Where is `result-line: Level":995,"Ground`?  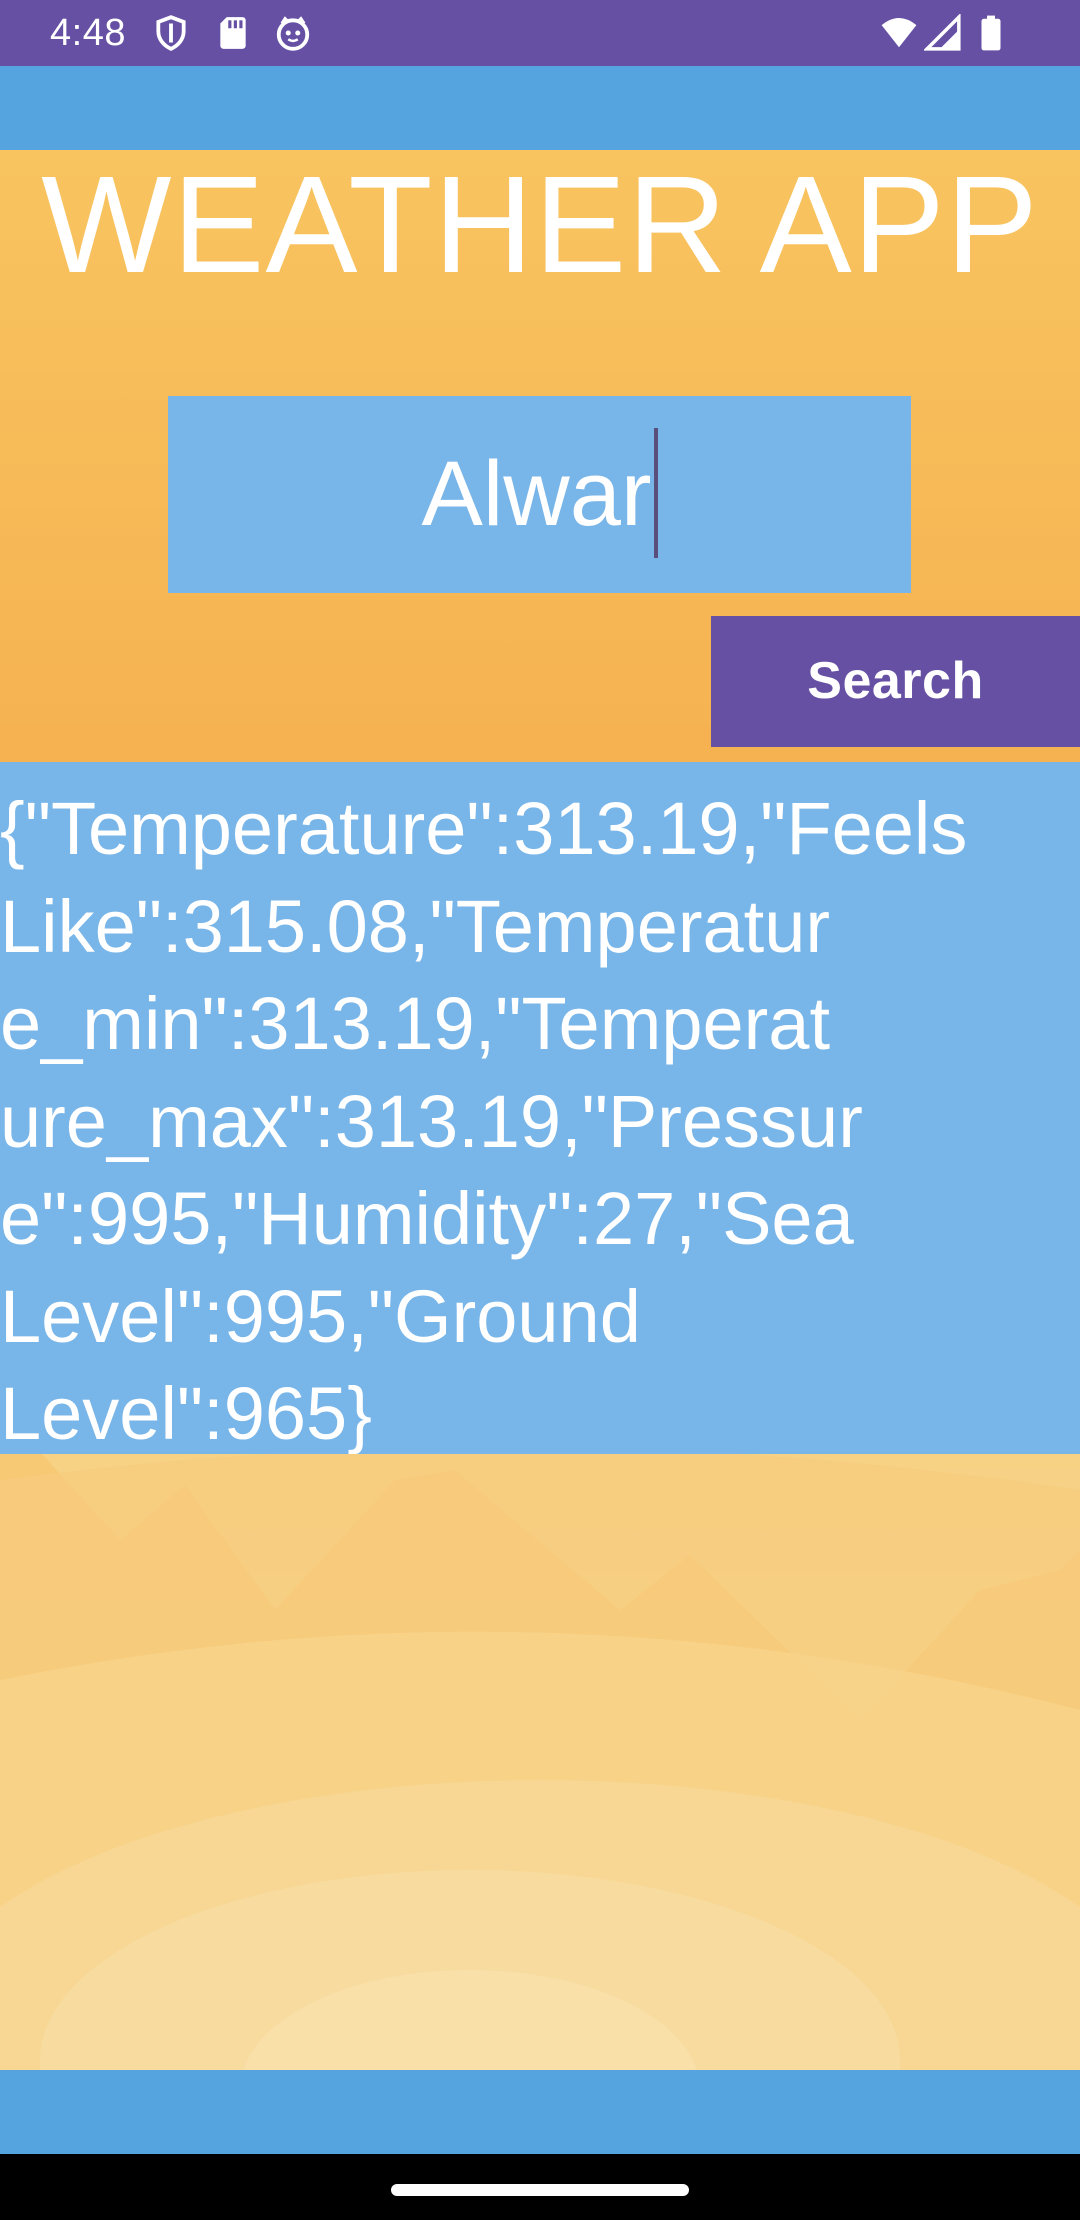
result-line: Level":995,"Ground is located at coordinates (320, 1316).